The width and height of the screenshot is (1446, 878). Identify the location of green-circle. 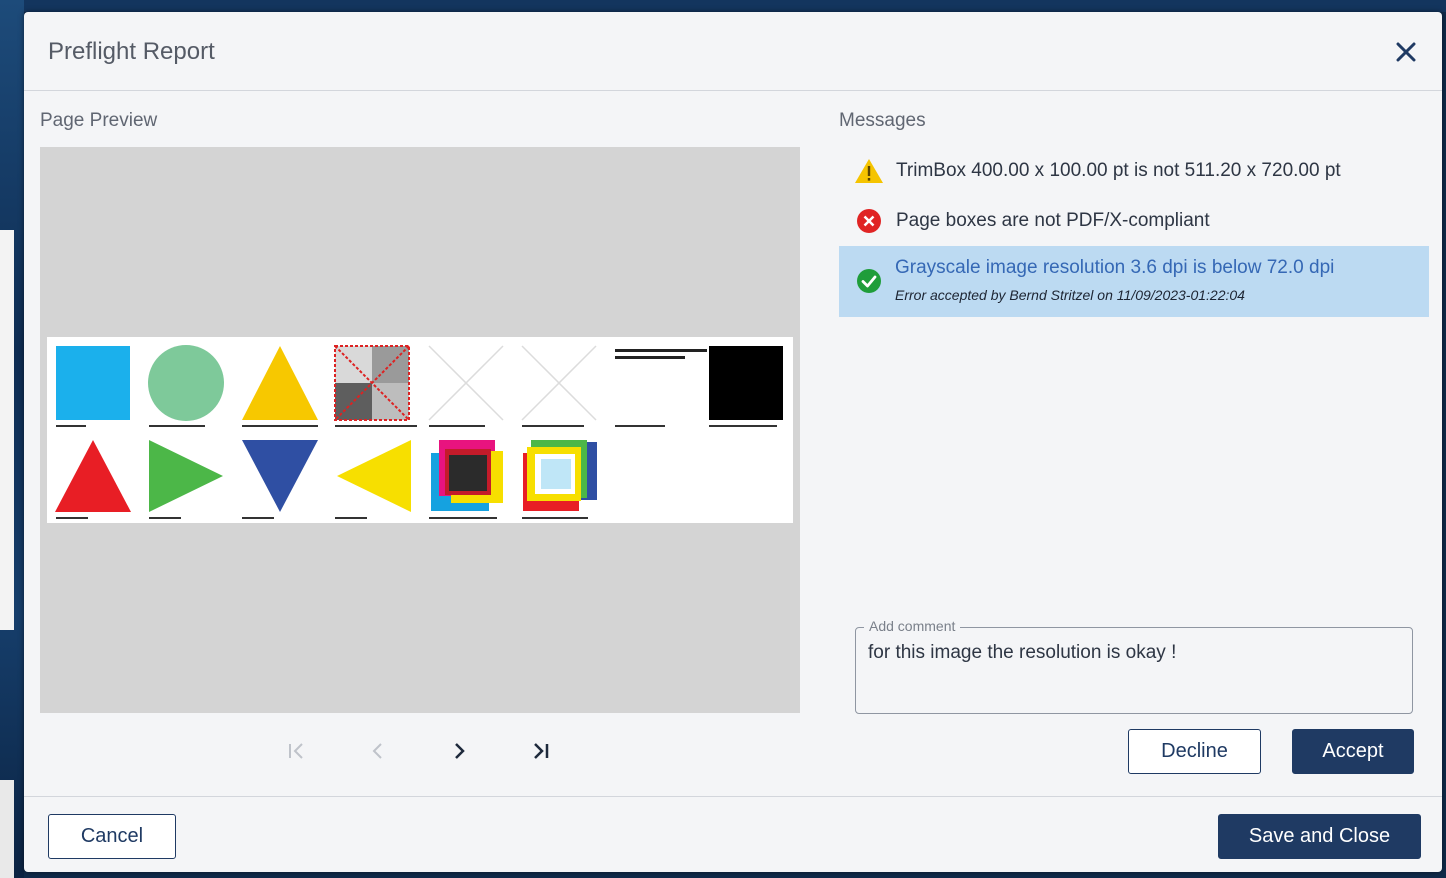
(186, 383).